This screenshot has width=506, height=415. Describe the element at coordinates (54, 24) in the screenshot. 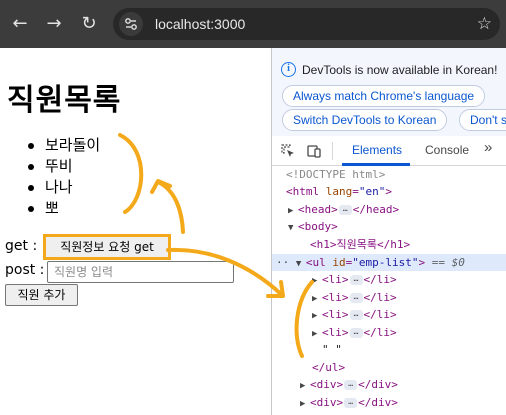

I see `forward-arrow-icon: →` at that location.